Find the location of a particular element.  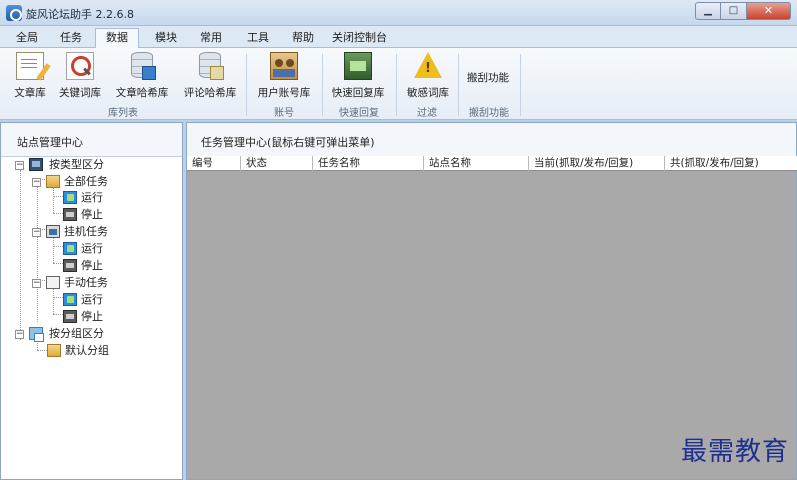

title-bar: 旋风论坛助手 2.2.6.8 ▁ □ ✕ is located at coordinates (398, 13).